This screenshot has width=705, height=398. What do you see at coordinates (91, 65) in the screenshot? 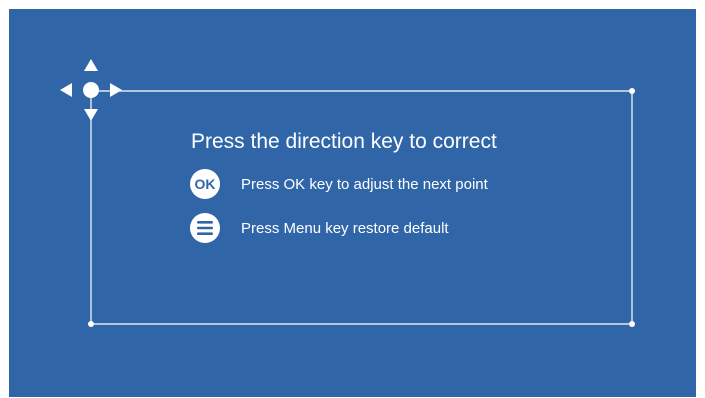
I see `arrow-up-icon` at bounding box center [91, 65].